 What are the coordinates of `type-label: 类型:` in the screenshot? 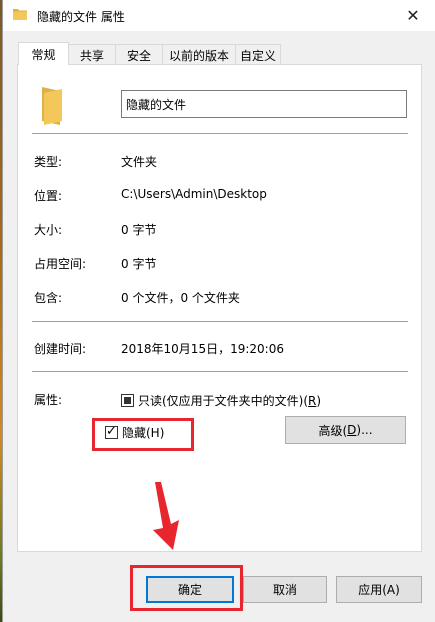 It's located at (48, 162).